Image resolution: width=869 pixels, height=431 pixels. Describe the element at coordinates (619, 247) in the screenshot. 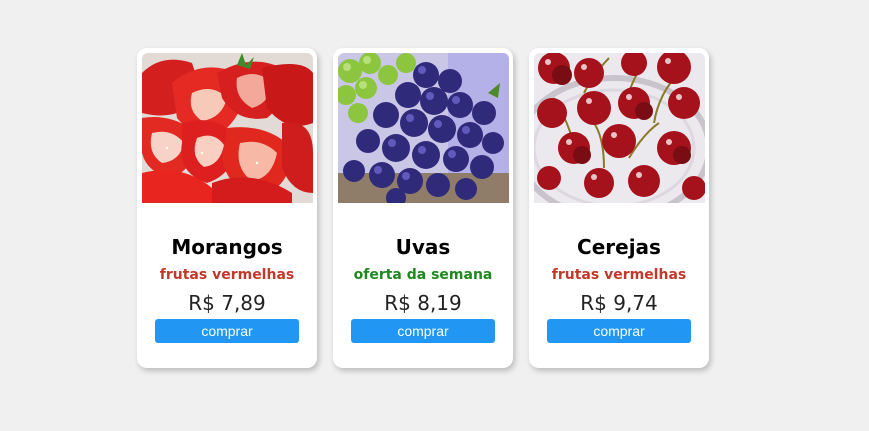

I see `product-name: Cerejas` at that location.